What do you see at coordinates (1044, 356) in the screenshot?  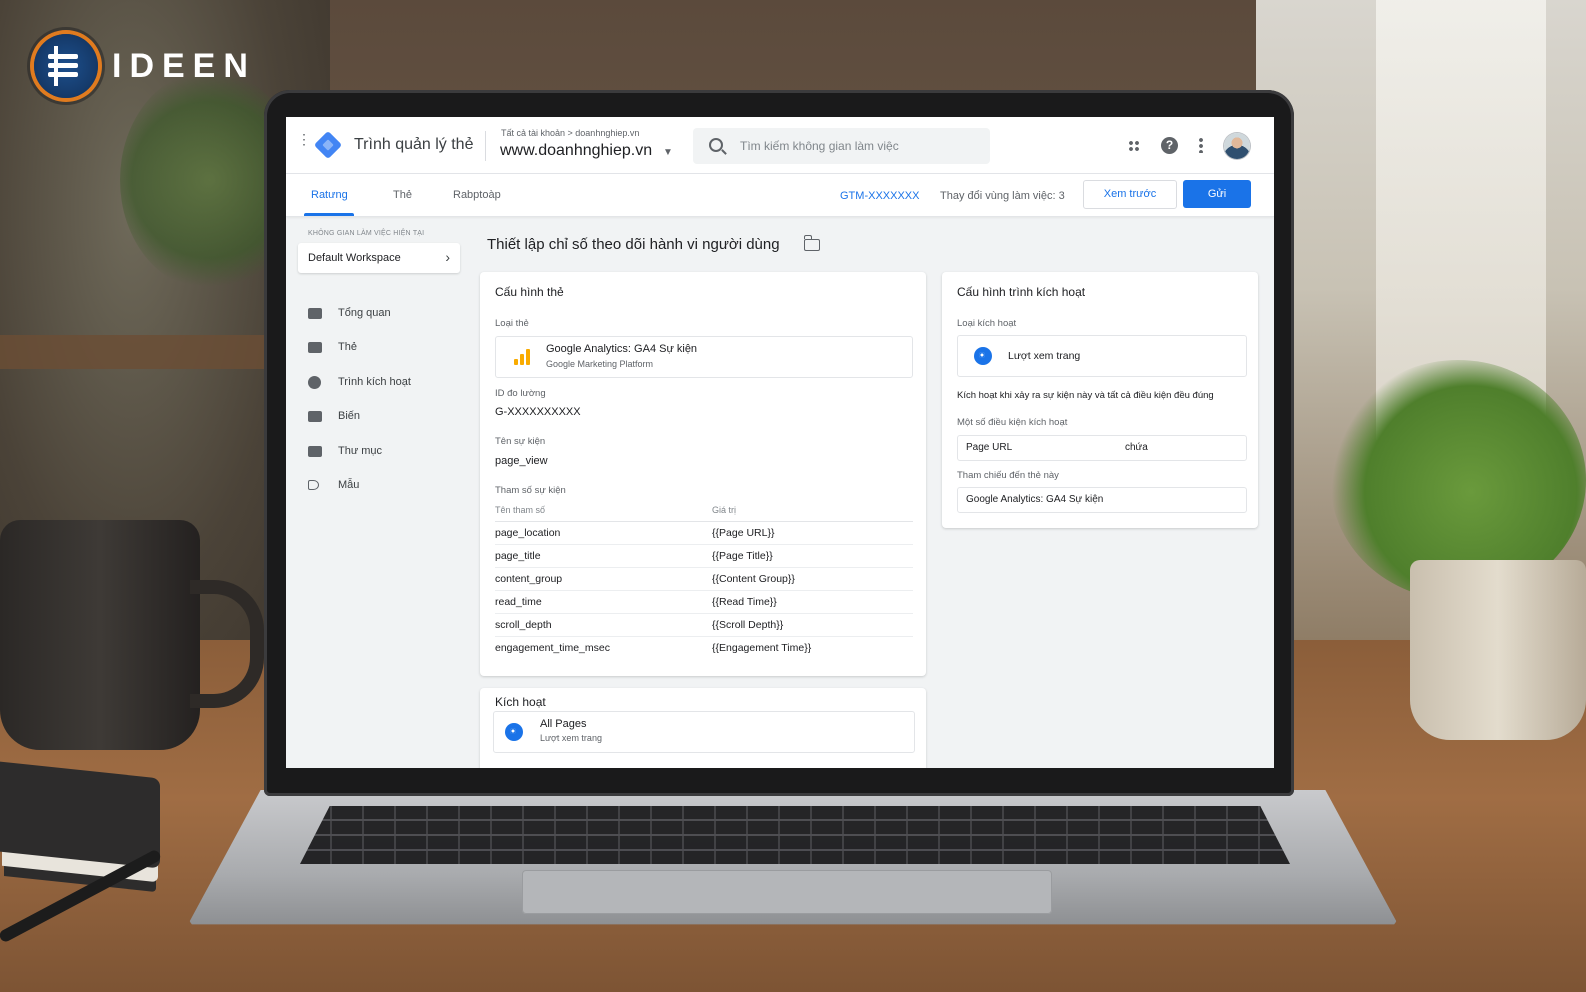 I see `trigger-type-name: Lượt xem trang` at bounding box center [1044, 356].